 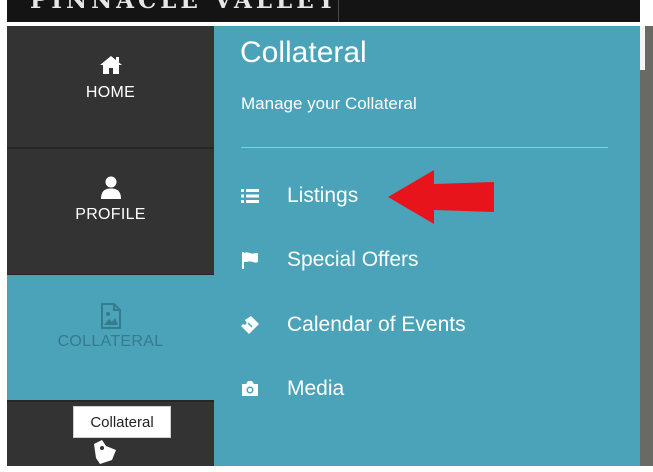 I want to click on menu-item-label: Calendar of Events, so click(x=376, y=324).